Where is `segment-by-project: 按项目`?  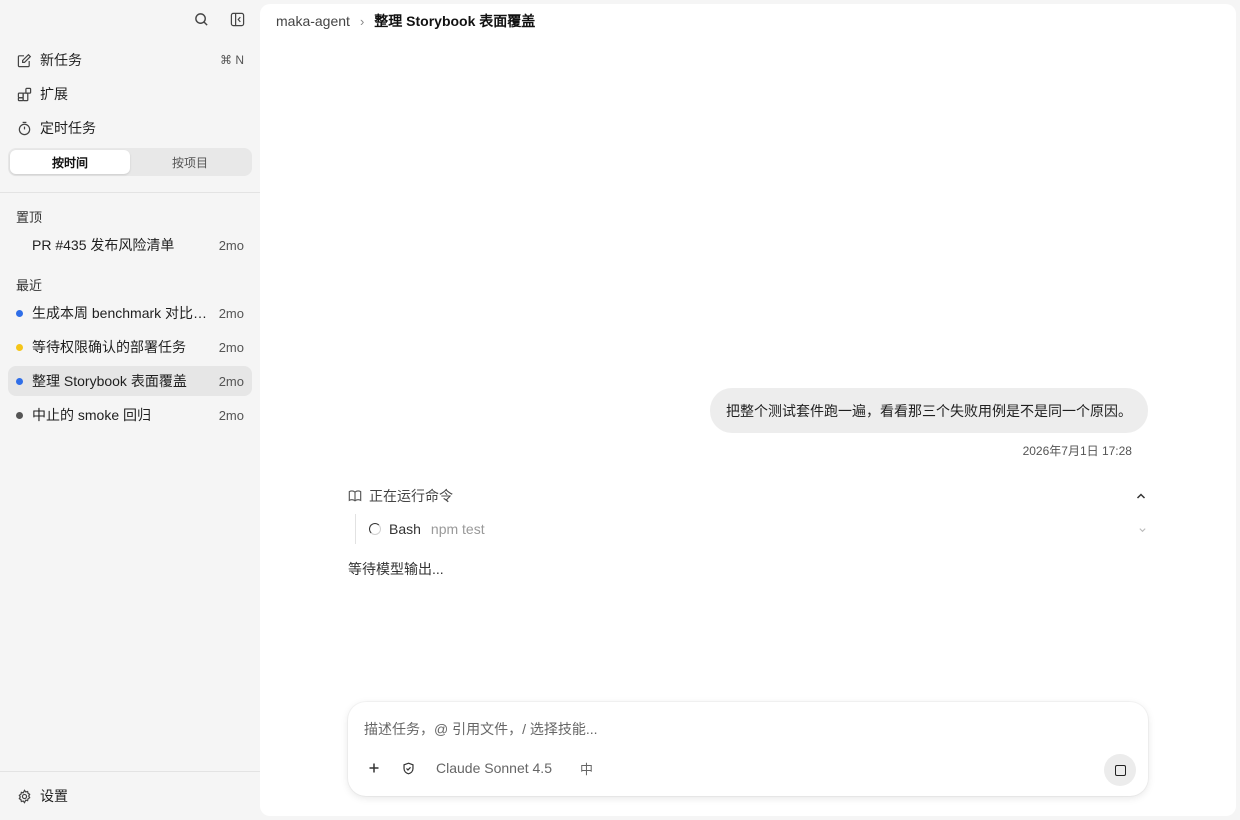 segment-by-project: 按项目 is located at coordinates (190, 162).